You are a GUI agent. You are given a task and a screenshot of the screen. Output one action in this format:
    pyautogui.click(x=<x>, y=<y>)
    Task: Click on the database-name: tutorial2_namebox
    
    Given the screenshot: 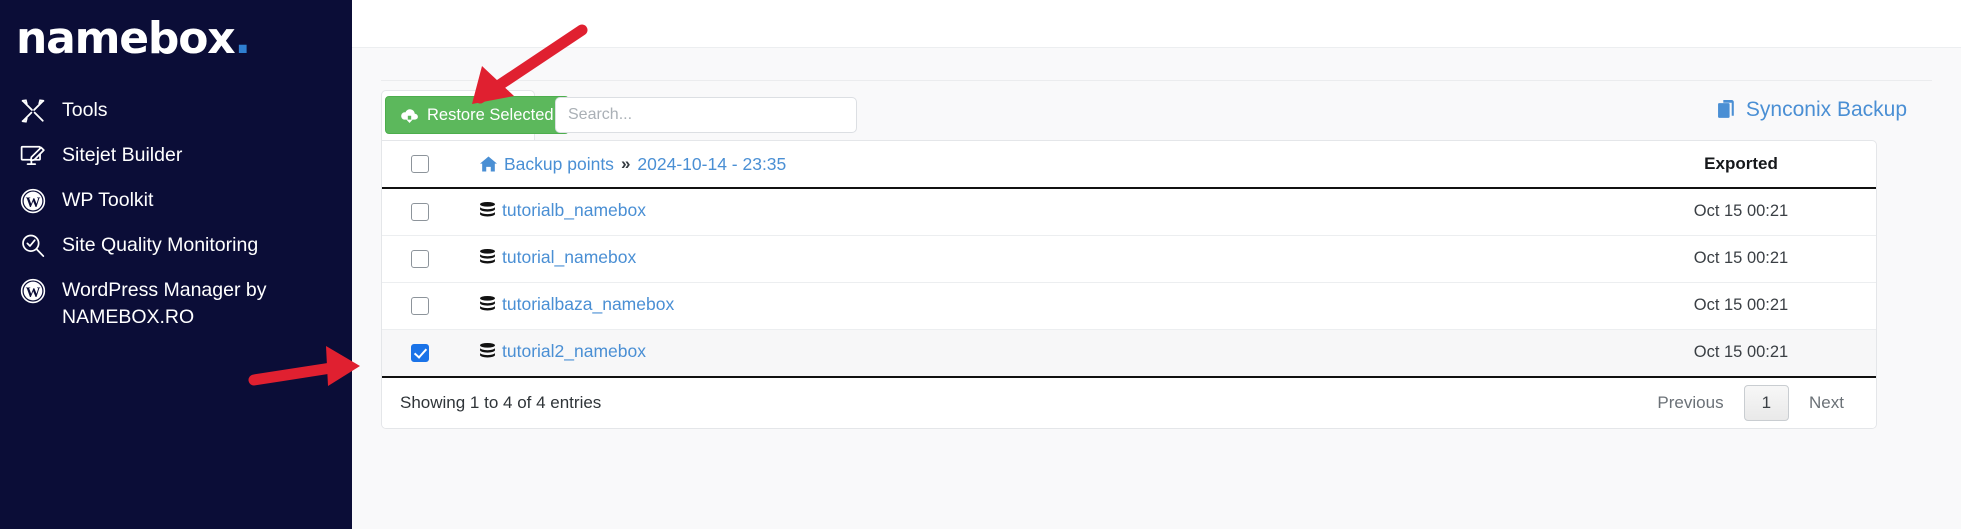 What is the action you would take?
    pyautogui.click(x=574, y=350)
    